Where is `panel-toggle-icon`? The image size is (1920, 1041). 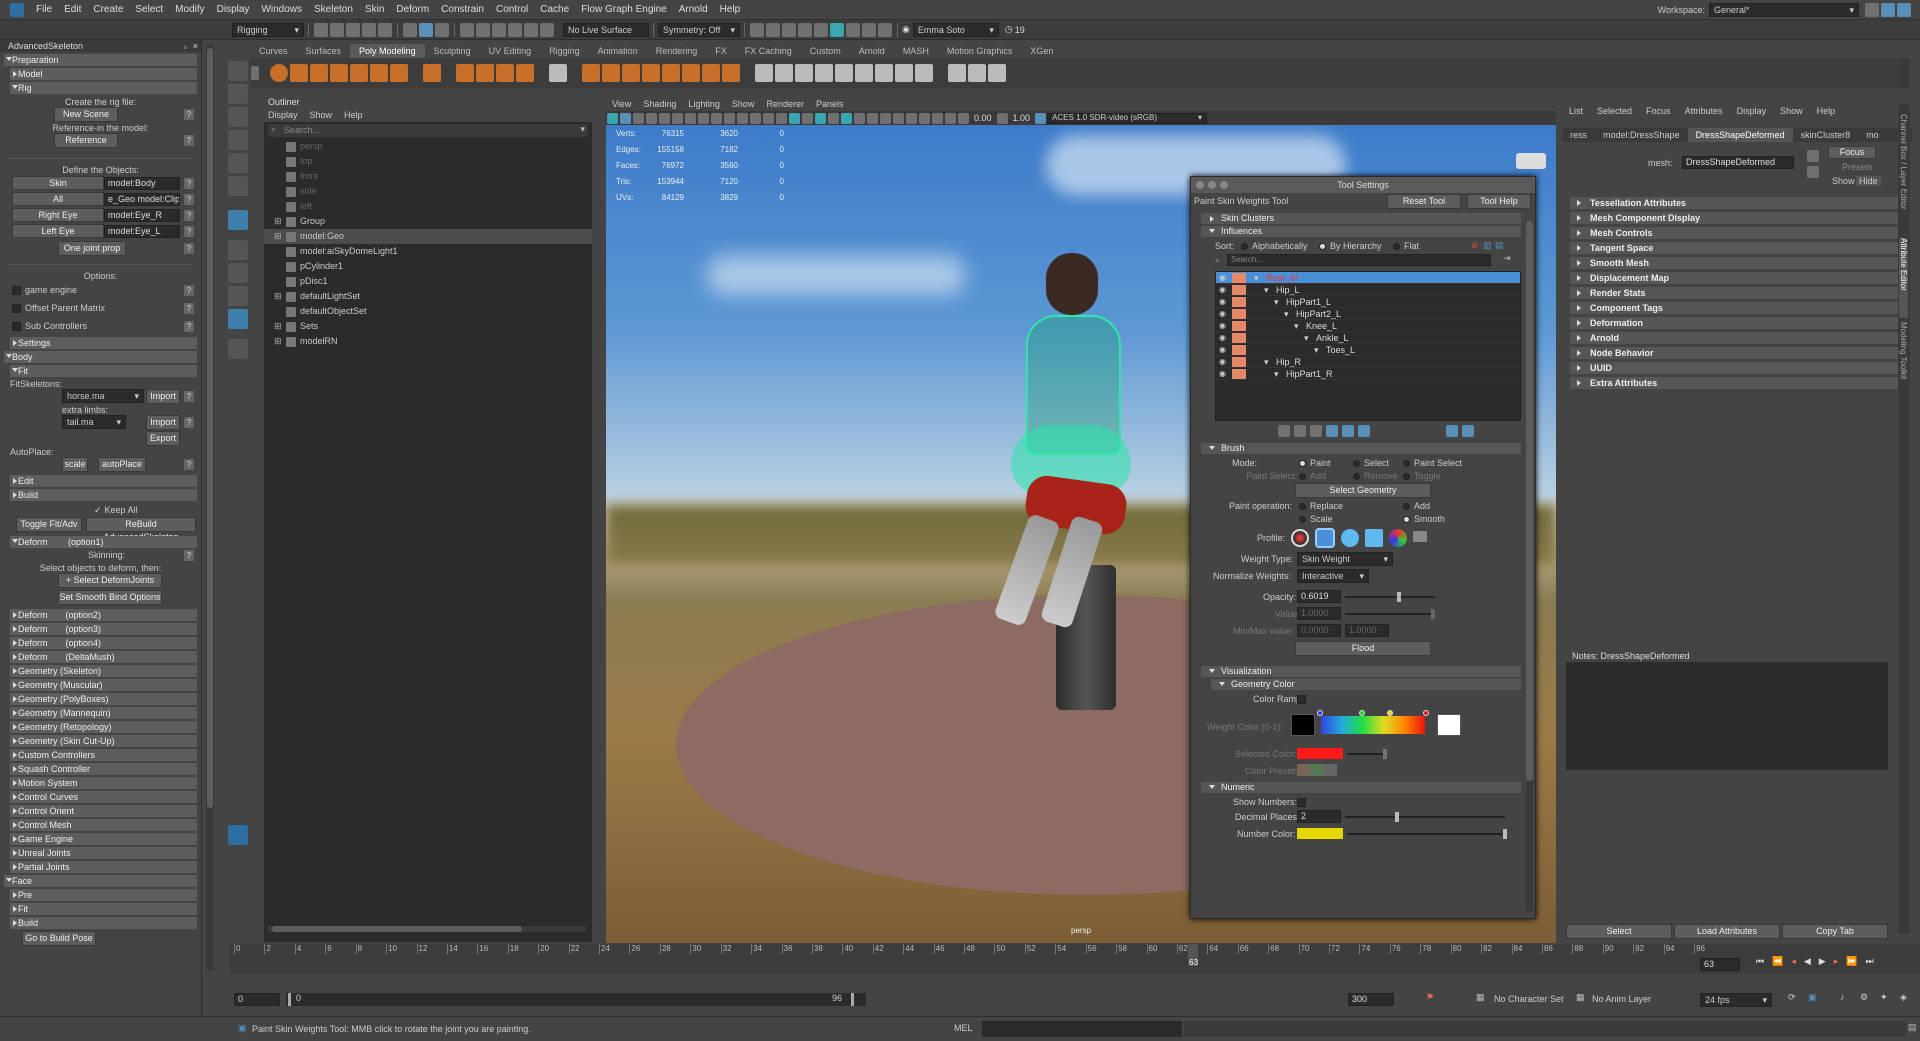 panel-toggle-icon is located at coordinates (1872, 10).